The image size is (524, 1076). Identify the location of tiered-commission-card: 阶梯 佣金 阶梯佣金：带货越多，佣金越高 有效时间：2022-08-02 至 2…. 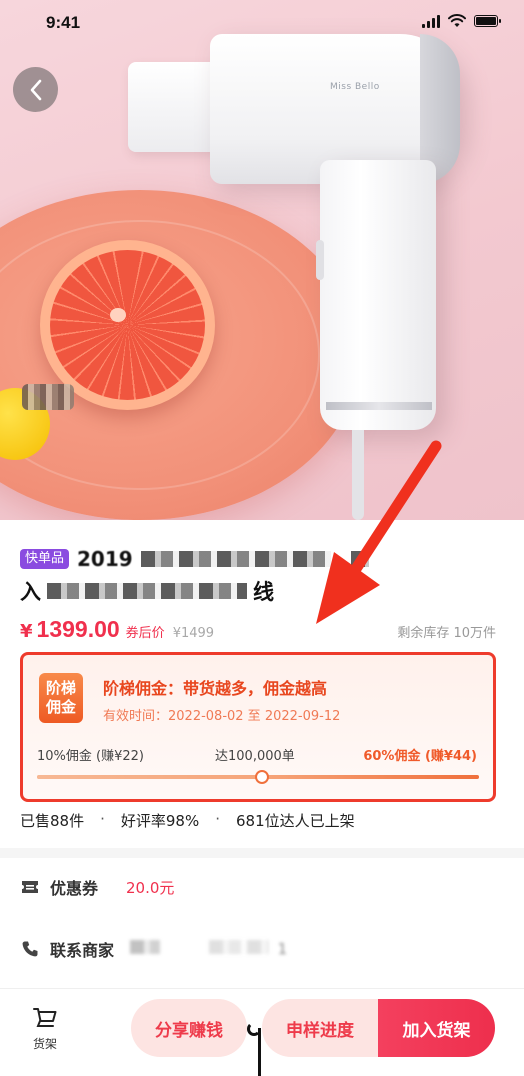
(258, 727).